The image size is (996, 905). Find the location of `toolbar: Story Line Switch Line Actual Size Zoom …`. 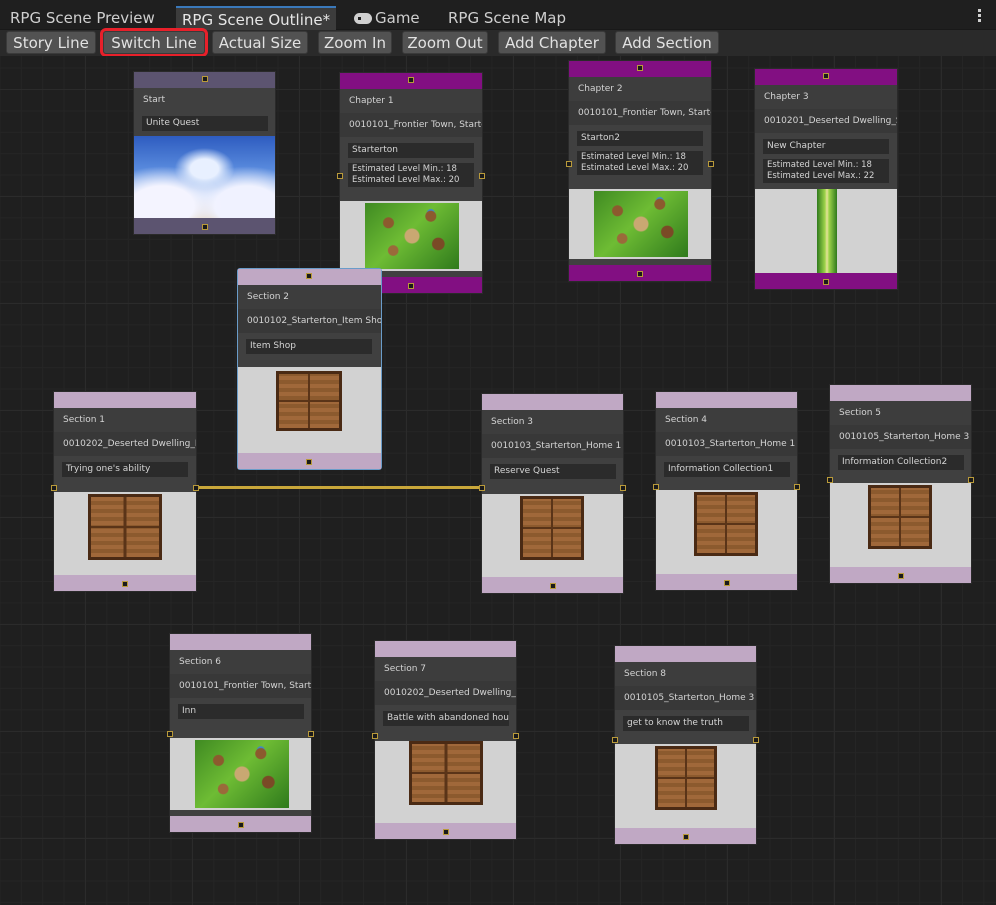

toolbar: Story Line Switch Line Actual Size Zoom … is located at coordinates (498, 42).